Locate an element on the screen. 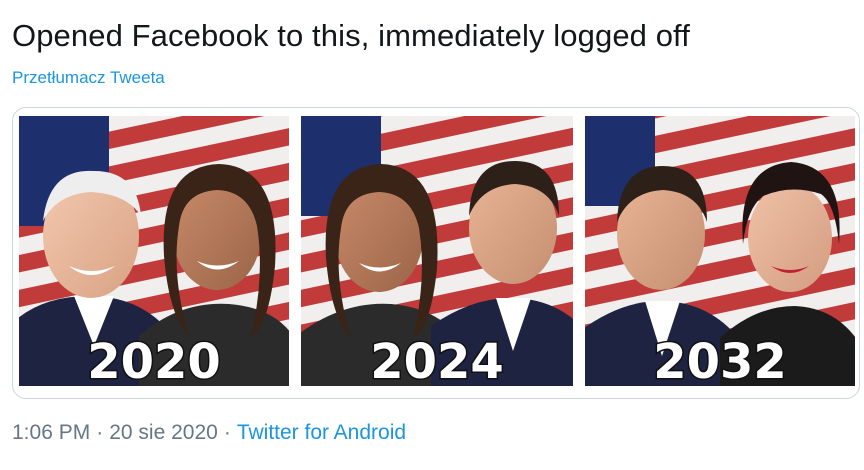  tweet-source-link: Twitter for Android is located at coordinates (321, 432).